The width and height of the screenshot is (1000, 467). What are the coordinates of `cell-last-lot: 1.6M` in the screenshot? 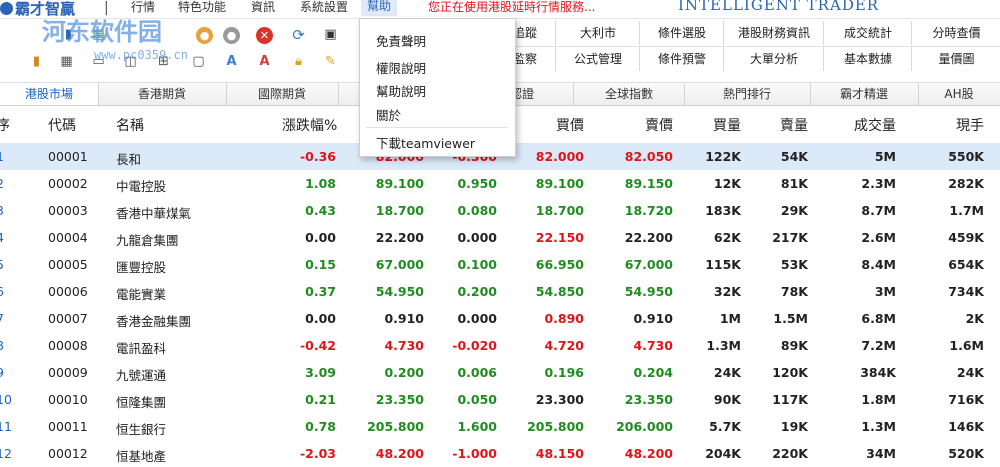 It's located at (966, 345).